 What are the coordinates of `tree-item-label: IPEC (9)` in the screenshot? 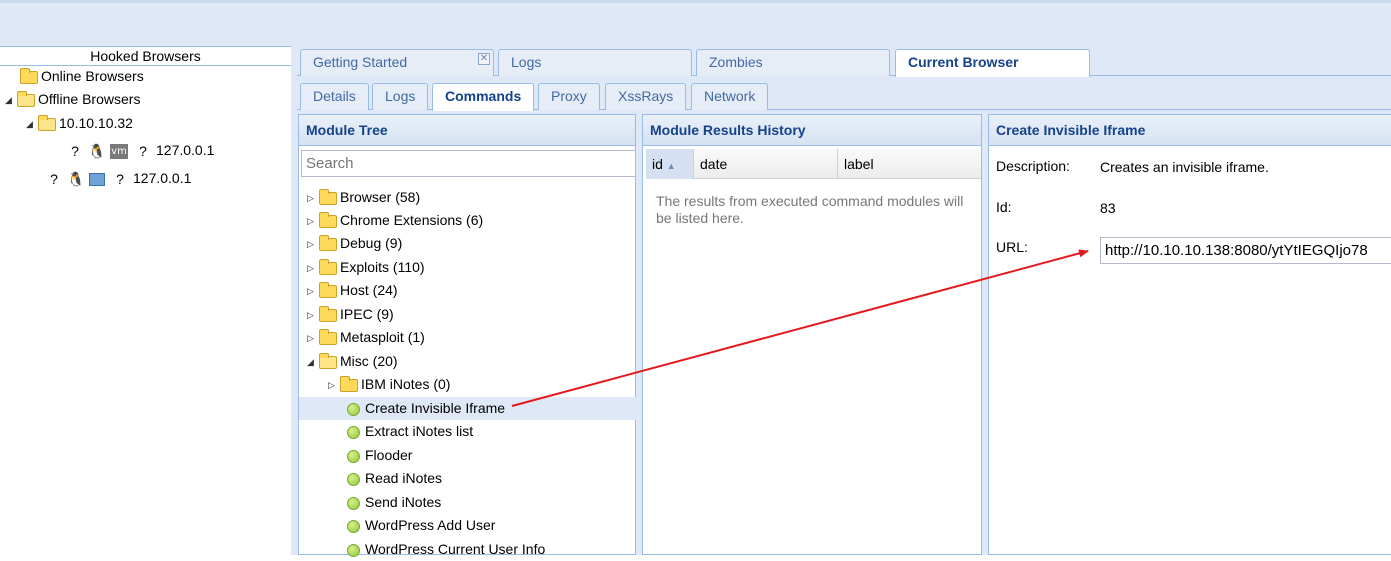 It's located at (367, 314).